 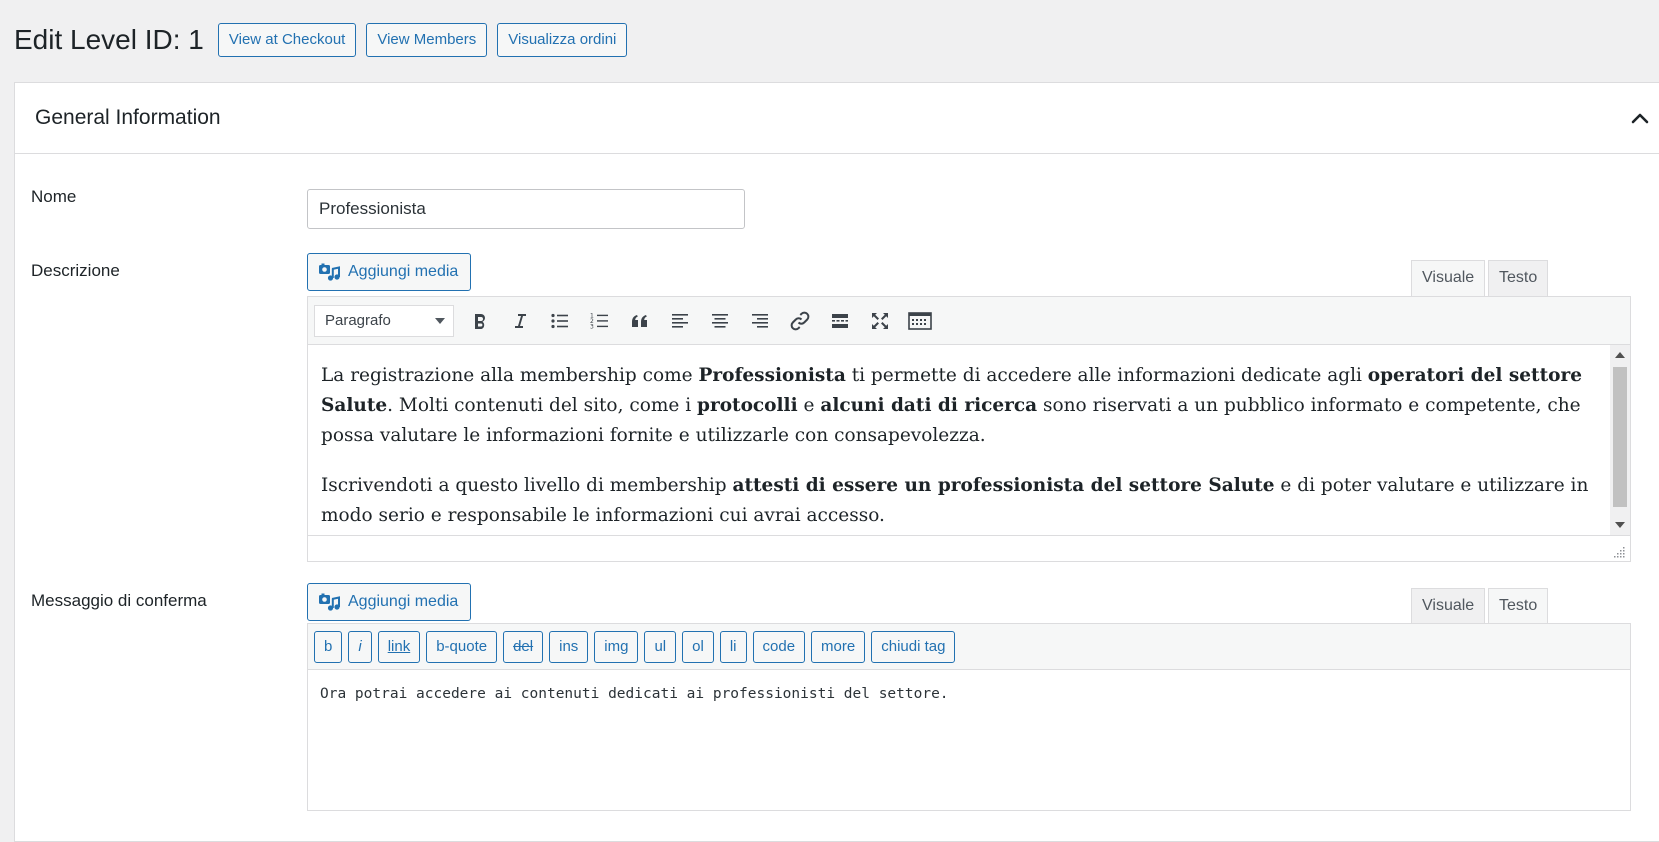 What do you see at coordinates (800, 321) in the screenshot?
I see `link-icon` at bounding box center [800, 321].